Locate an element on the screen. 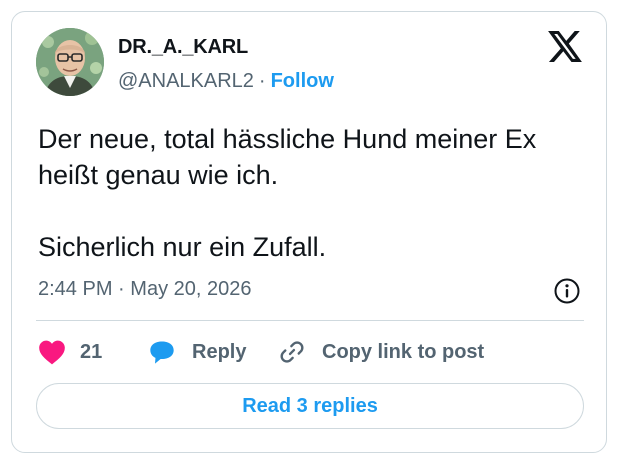 The height and width of the screenshot is (466, 620). post-date: May 20, 2026 is located at coordinates (190, 289).